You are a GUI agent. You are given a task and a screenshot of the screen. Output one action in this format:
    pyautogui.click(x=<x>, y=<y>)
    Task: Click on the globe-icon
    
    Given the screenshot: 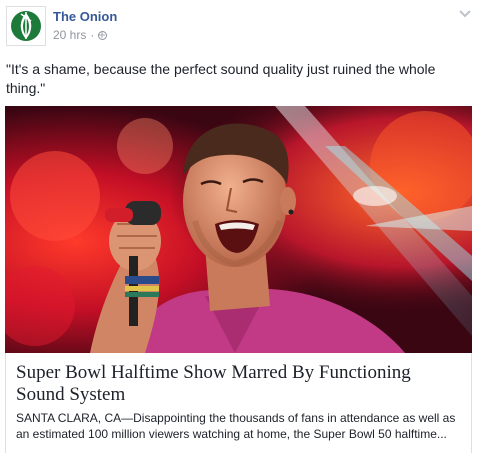 What is the action you would take?
    pyautogui.click(x=103, y=35)
    